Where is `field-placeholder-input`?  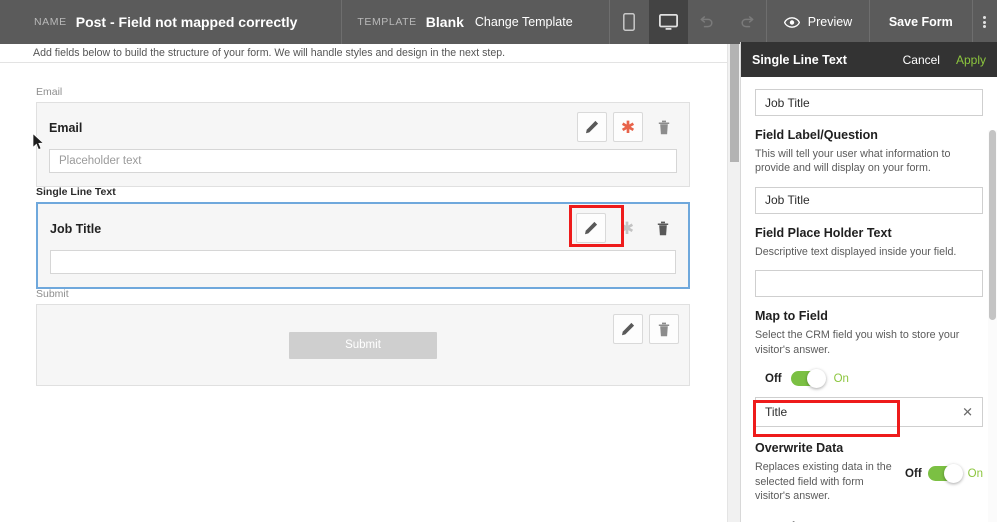 field-placeholder-input is located at coordinates (869, 284).